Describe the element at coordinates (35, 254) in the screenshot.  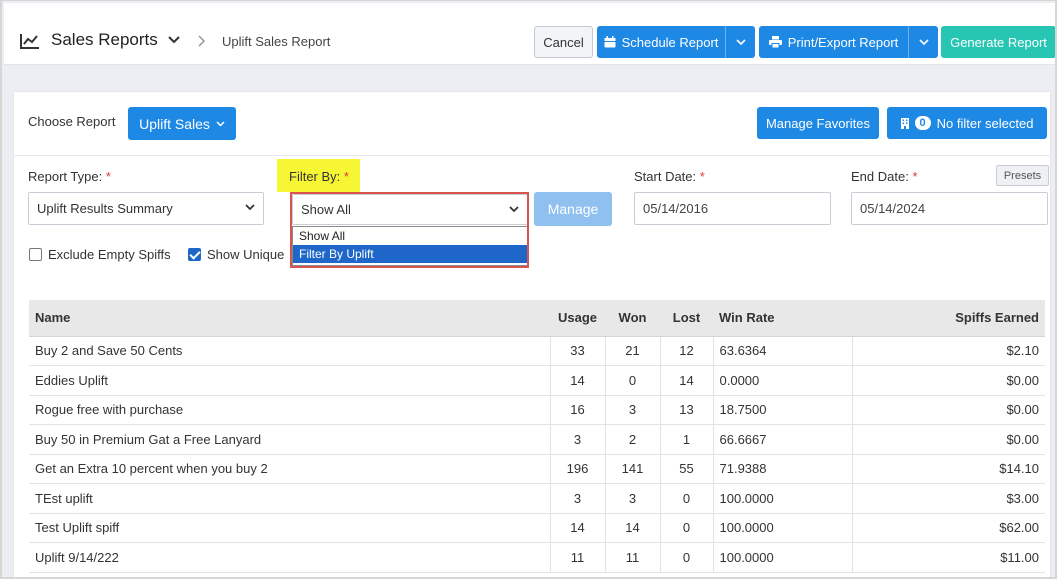
I see `exclude-empty-spiffs-checkbox` at that location.